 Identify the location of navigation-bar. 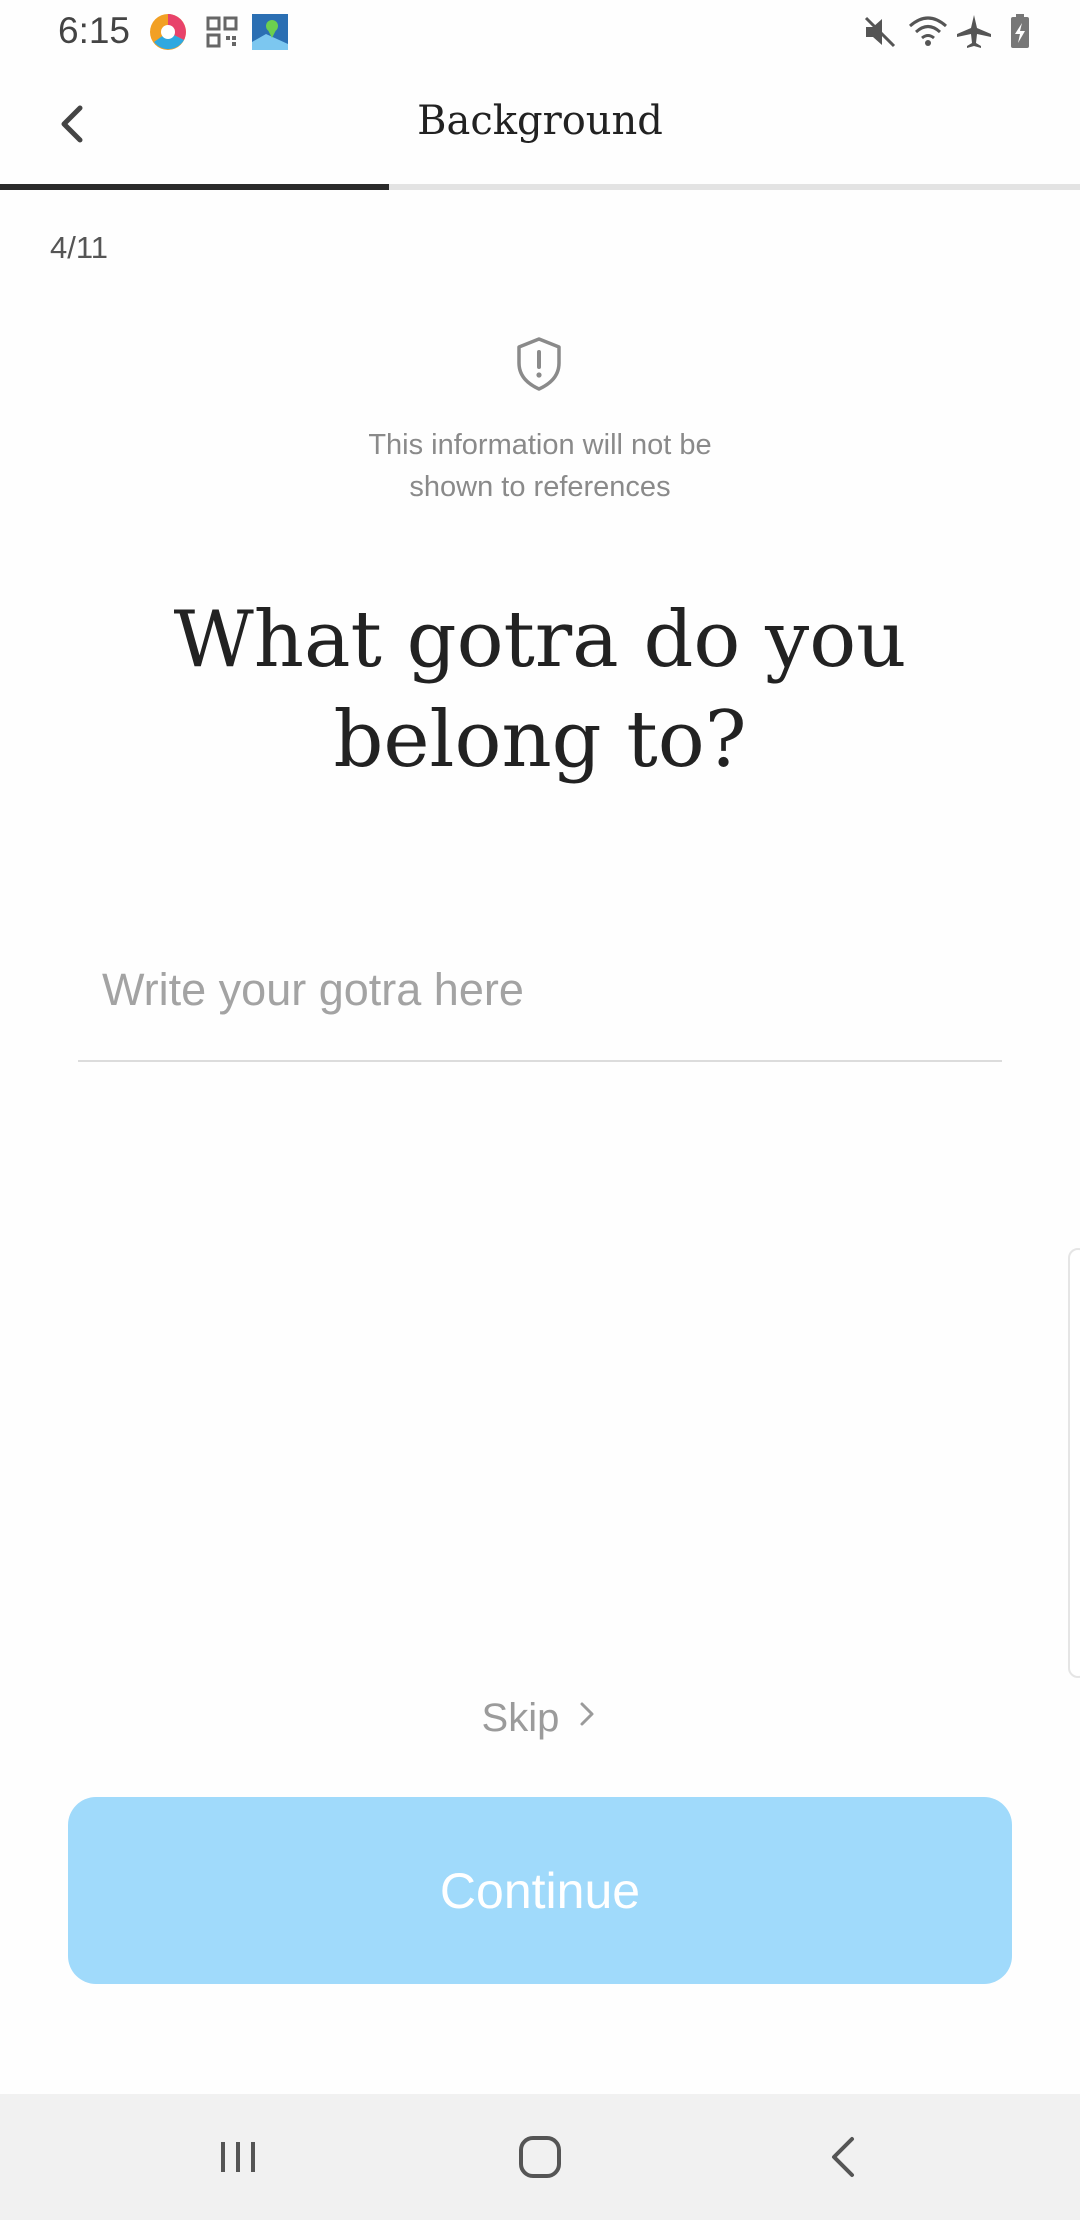
(540, 2157).